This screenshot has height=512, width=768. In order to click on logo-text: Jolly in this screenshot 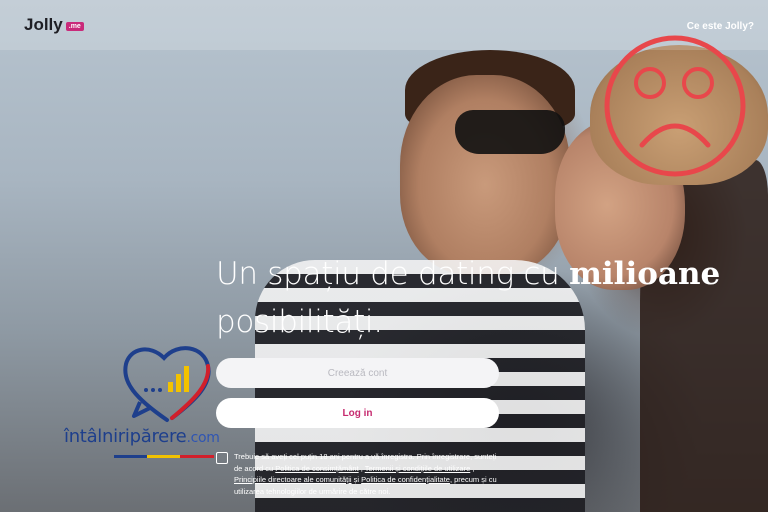, I will do `click(43, 24)`.